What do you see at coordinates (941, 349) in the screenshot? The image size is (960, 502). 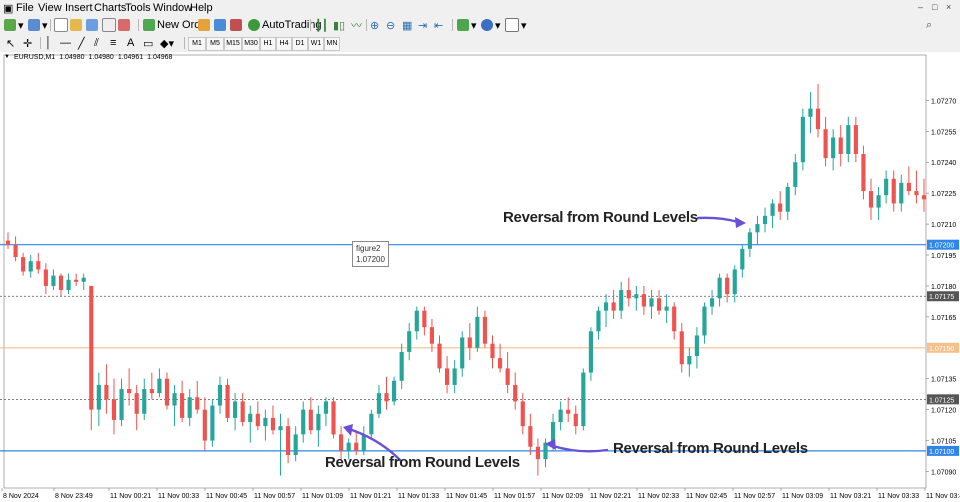 I see `price-tag-label: 1.07150` at bounding box center [941, 349].